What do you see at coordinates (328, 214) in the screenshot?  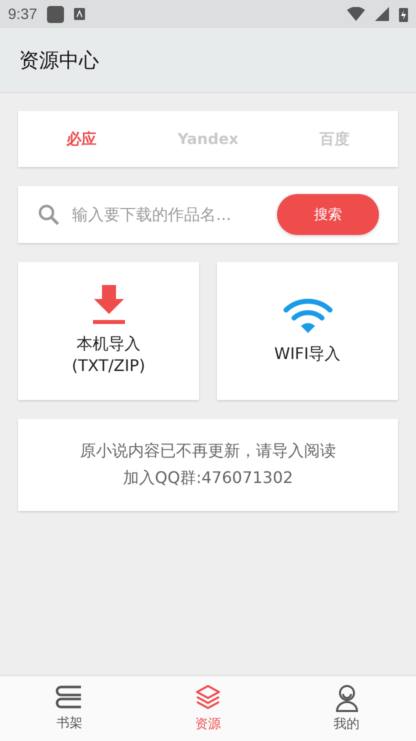 I see `search-button: 搜索` at bounding box center [328, 214].